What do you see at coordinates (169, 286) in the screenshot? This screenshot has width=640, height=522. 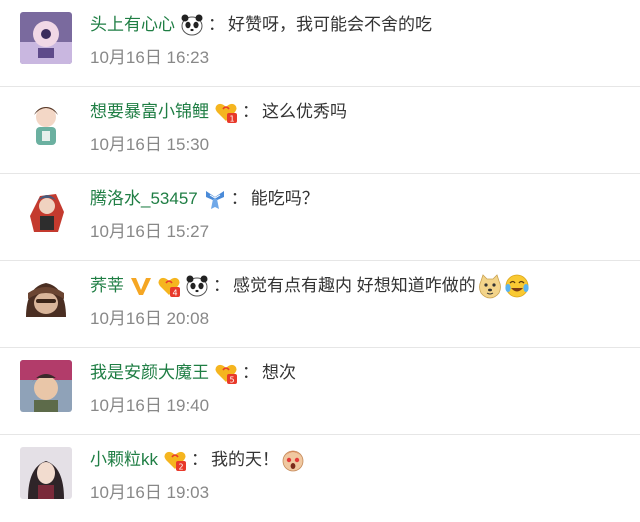 I see `fan-level-4-icon: 4` at bounding box center [169, 286].